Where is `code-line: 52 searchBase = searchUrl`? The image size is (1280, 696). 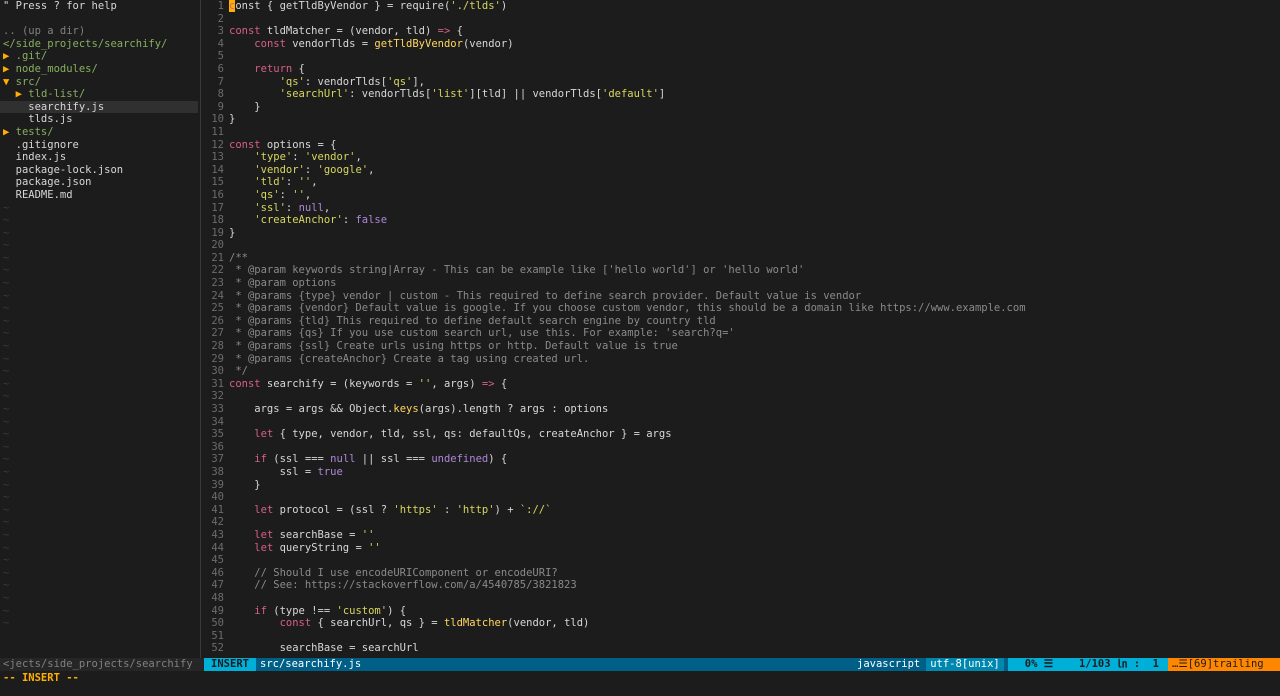 code-line: 52 searchBase = searchUrl is located at coordinates (742, 648).